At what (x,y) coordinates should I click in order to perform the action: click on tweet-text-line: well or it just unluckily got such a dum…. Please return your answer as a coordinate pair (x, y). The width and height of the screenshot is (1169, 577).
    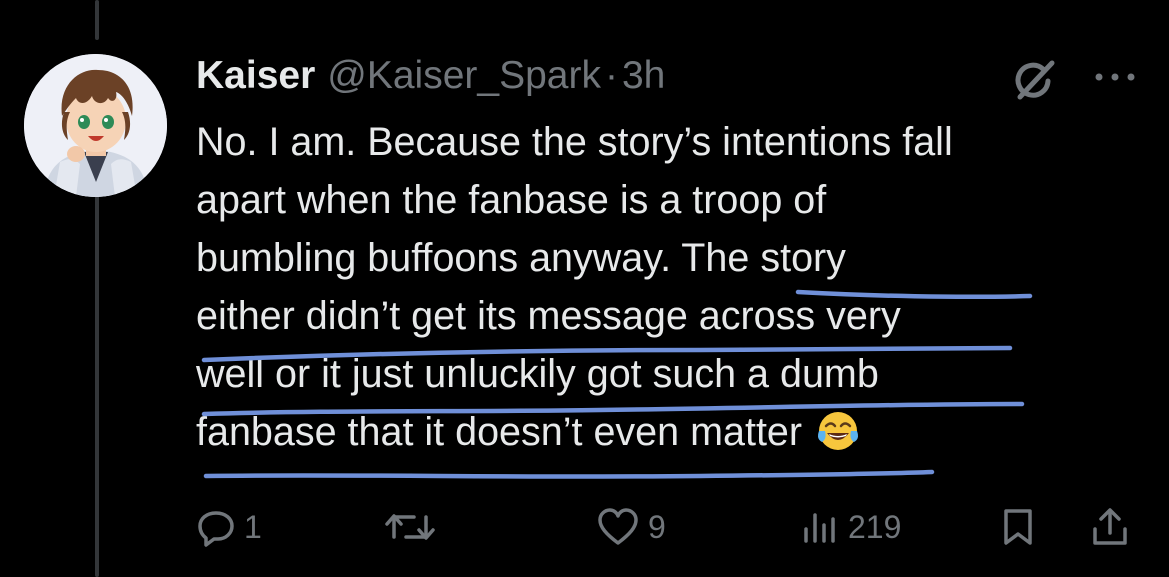
    Looking at the image, I should click on (537, 374).